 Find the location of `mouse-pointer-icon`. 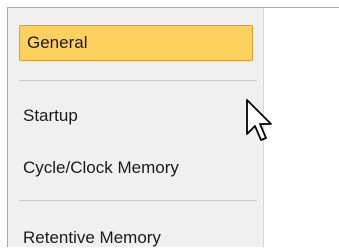

mouse-pointer-icon is located at coordinates (259, 120).